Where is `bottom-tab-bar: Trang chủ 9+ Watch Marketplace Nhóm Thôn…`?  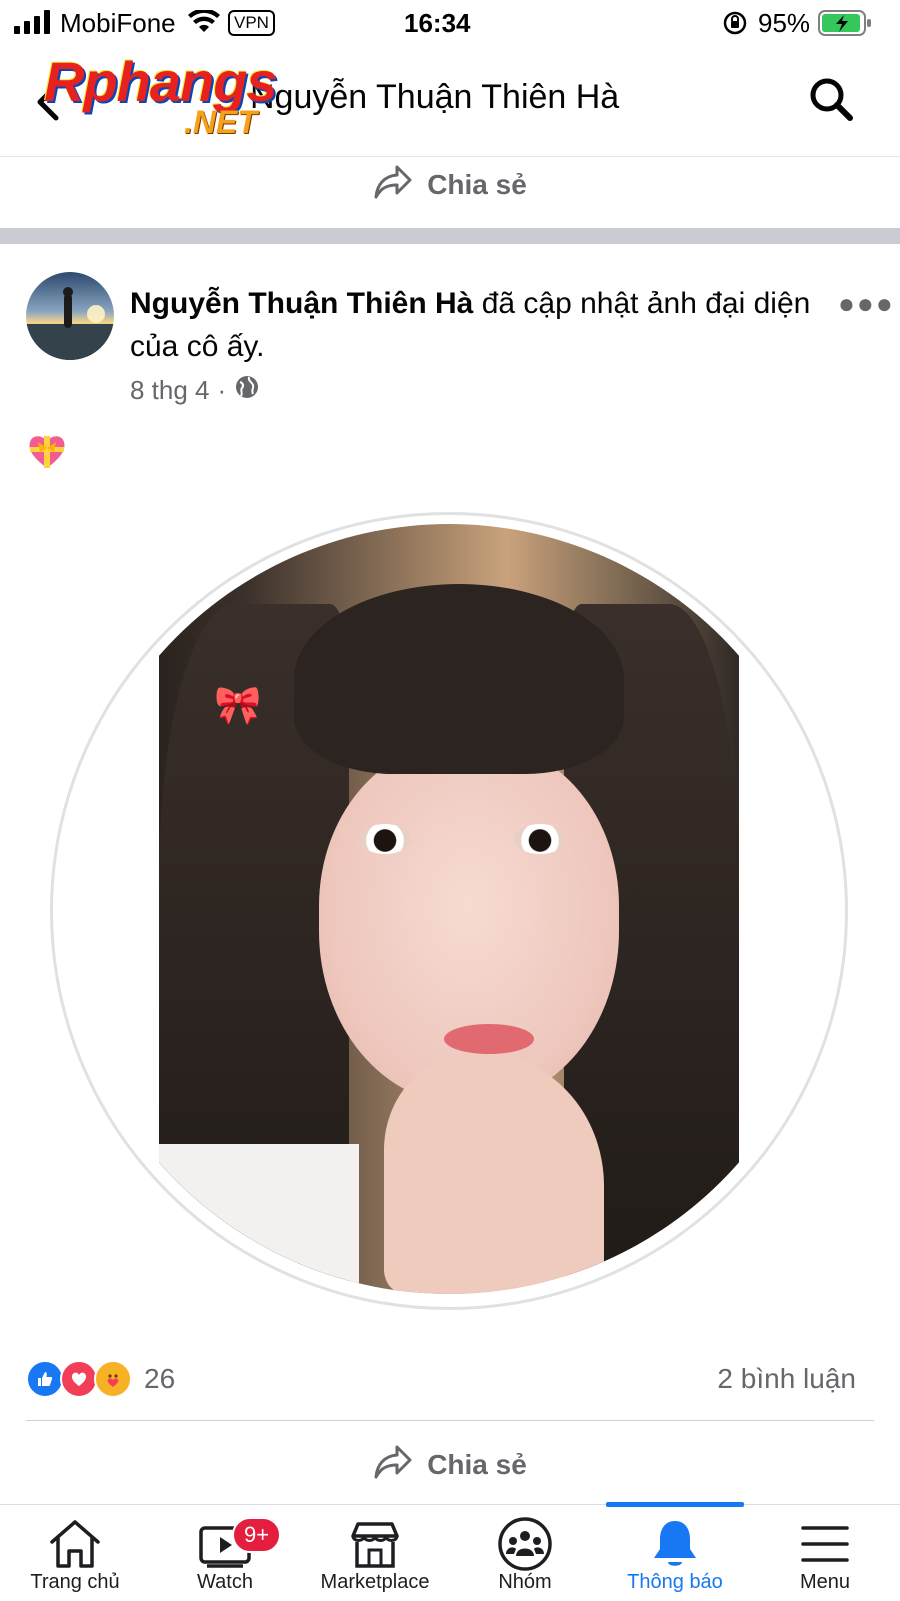 bottom-tab-bar: Trang chủ 9+ Watch Marketplace Nhóm Thôn… is located at coordinates (450, 1551).